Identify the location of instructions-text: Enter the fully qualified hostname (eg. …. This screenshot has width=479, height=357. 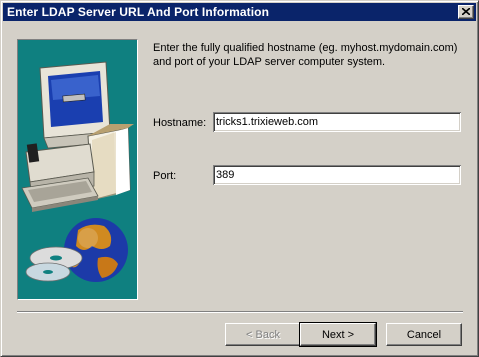
(305, 55).